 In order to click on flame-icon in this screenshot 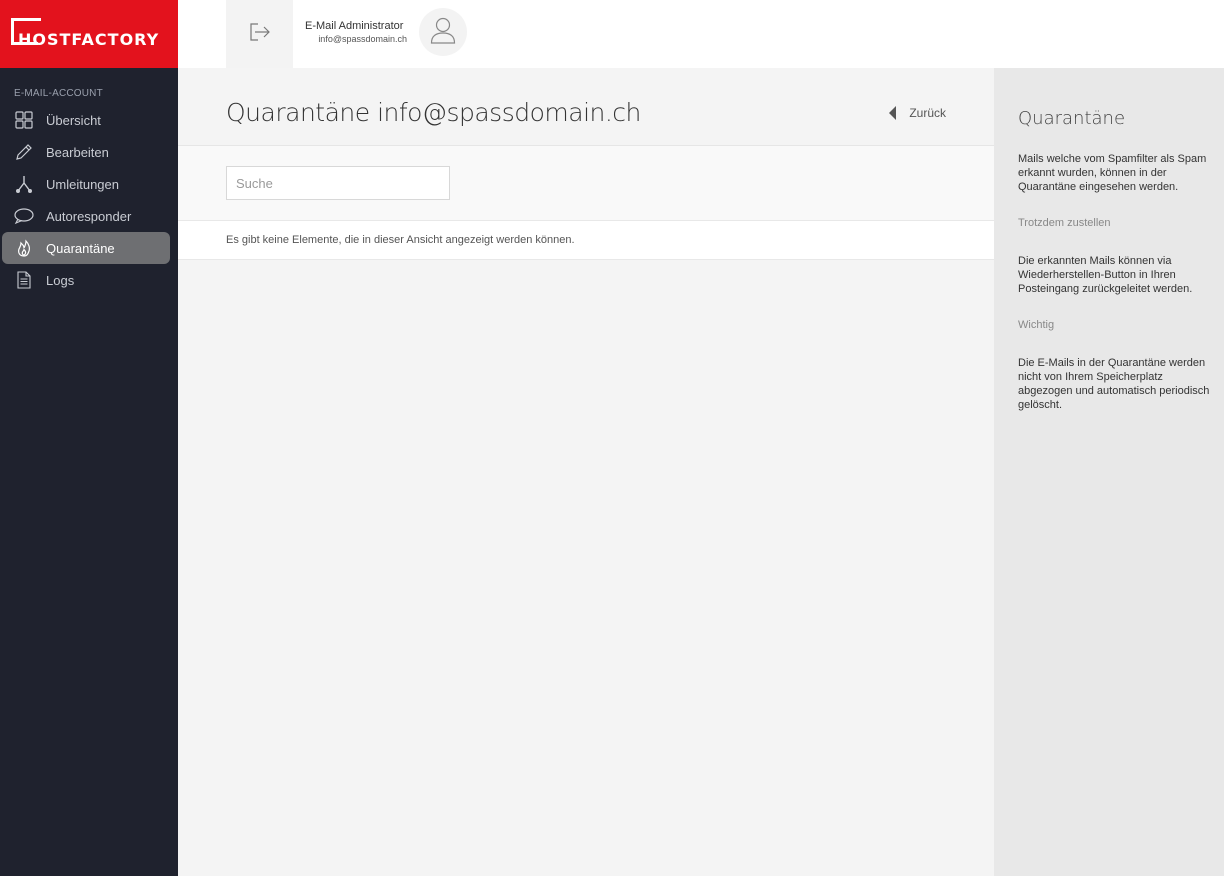, I will do `click(24, 248)`.